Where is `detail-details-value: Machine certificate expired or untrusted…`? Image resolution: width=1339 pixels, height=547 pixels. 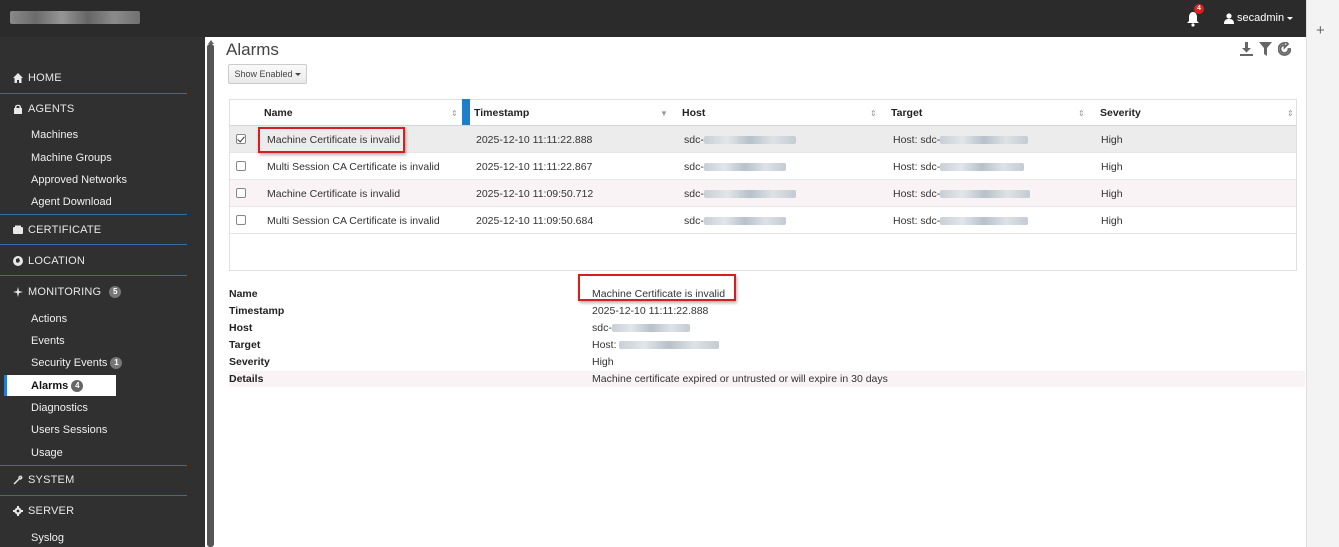 detail-details-value: Machine certificate expired or untrusted… is located at coordinates (740, 379).